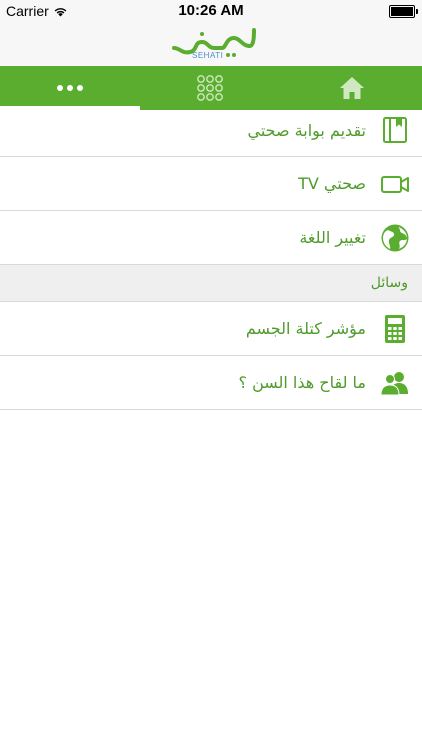 This screenshot has height=750, width=422. Describe the element at coordinates (305, 328) in the screenshot. I see `menu-item-label: مؤشر كتلة الجسم` at that location.